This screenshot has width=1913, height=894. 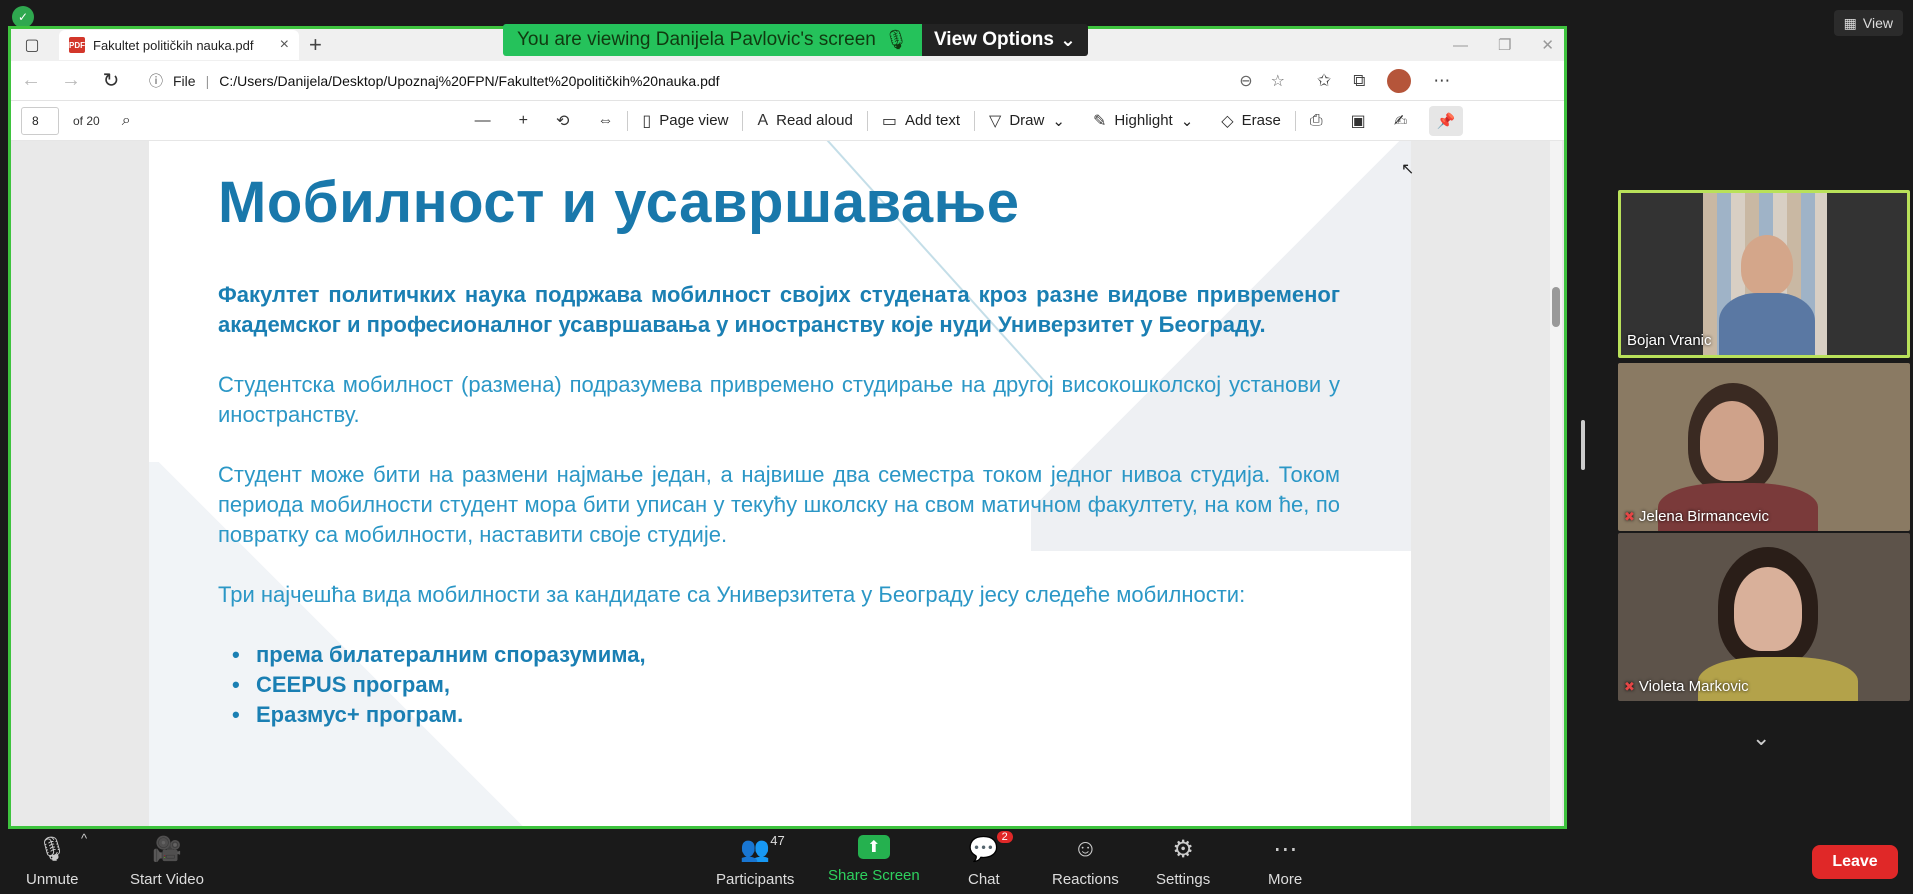 What do you see at coordinates (40, 120) in the screenshot?
I see `page-number-input: 8` at bounding box center [40, 120].